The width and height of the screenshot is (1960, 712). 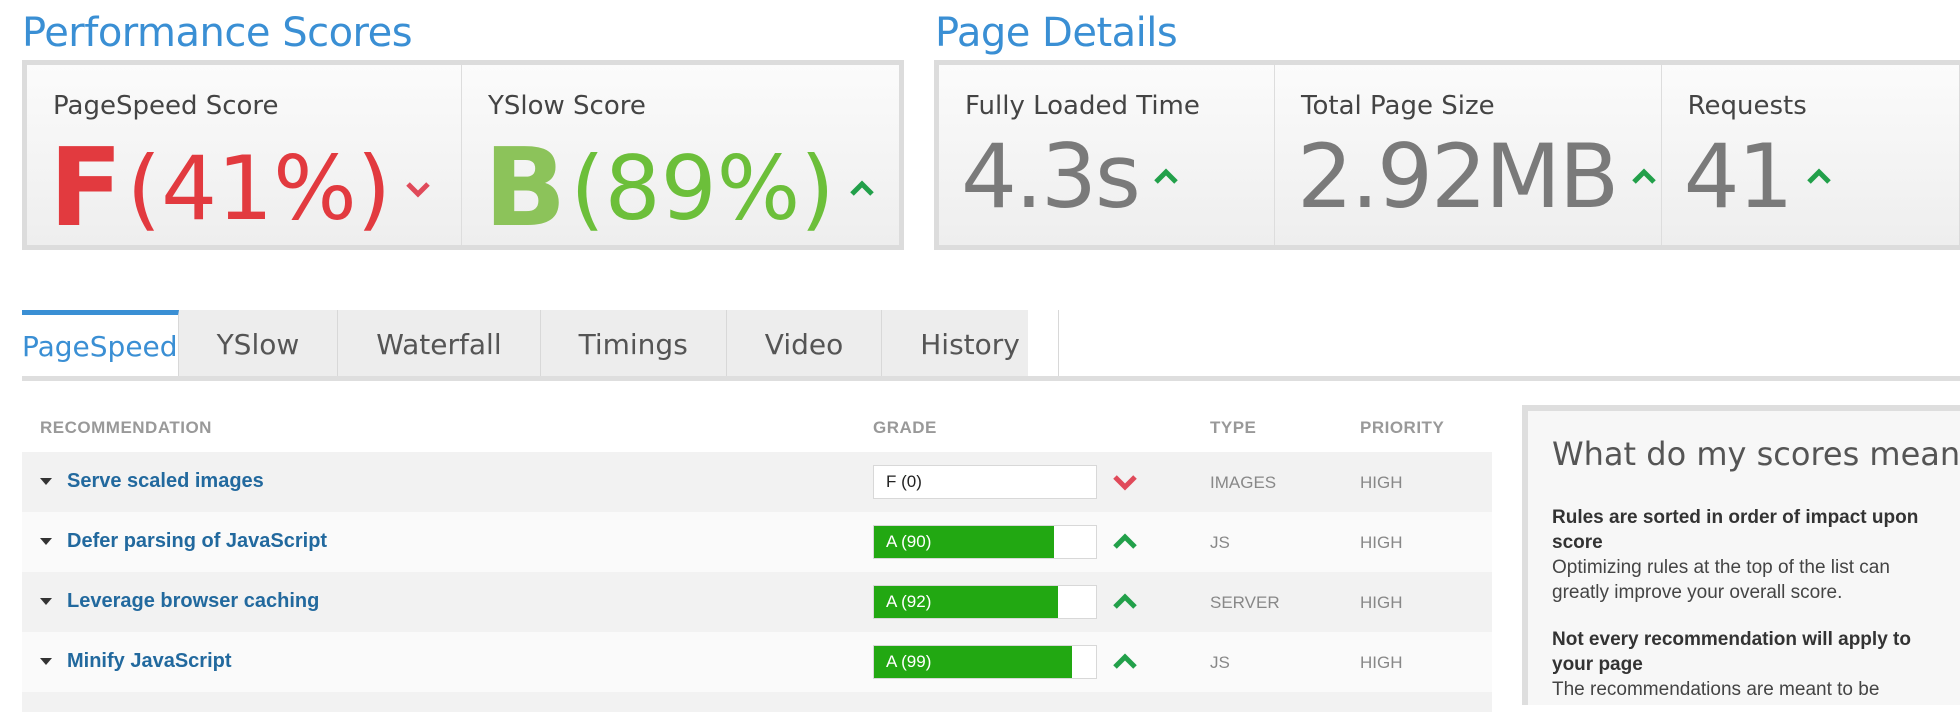 What do you see at coordinates (193, 601) in the screenshot?
I see `recommendation-link: Leverage browser caching` at bounding box center [193, 601].